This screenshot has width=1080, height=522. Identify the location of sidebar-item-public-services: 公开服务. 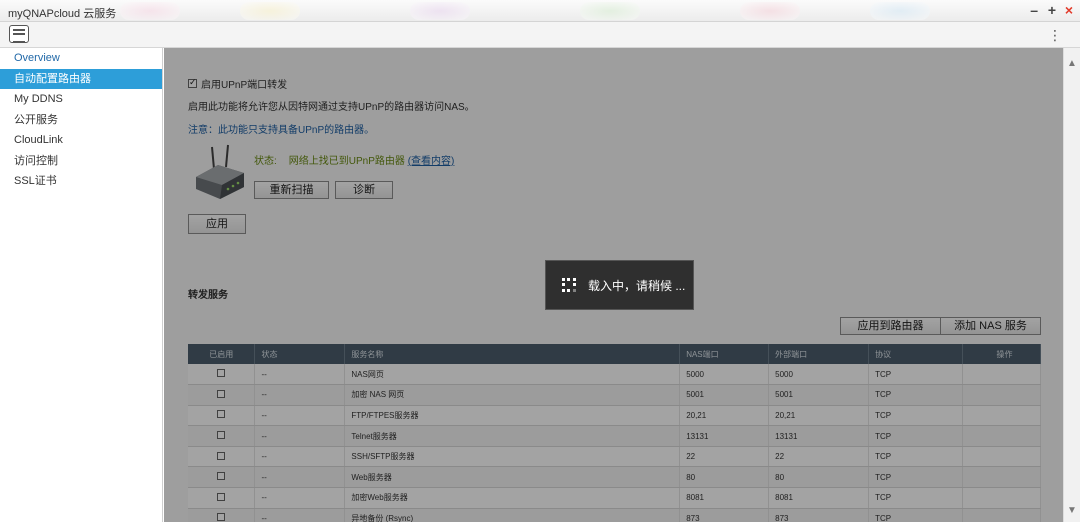
(81, 120).